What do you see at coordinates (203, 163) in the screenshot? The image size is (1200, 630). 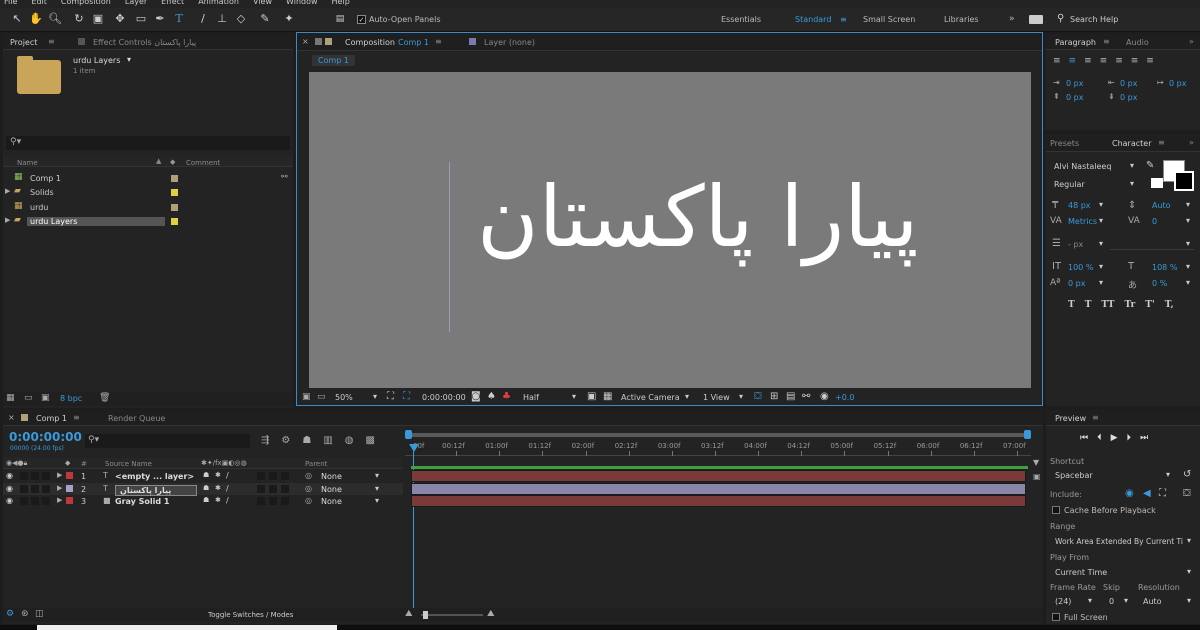 I see `col-comment: Comment` at bounding box center [203, 163].